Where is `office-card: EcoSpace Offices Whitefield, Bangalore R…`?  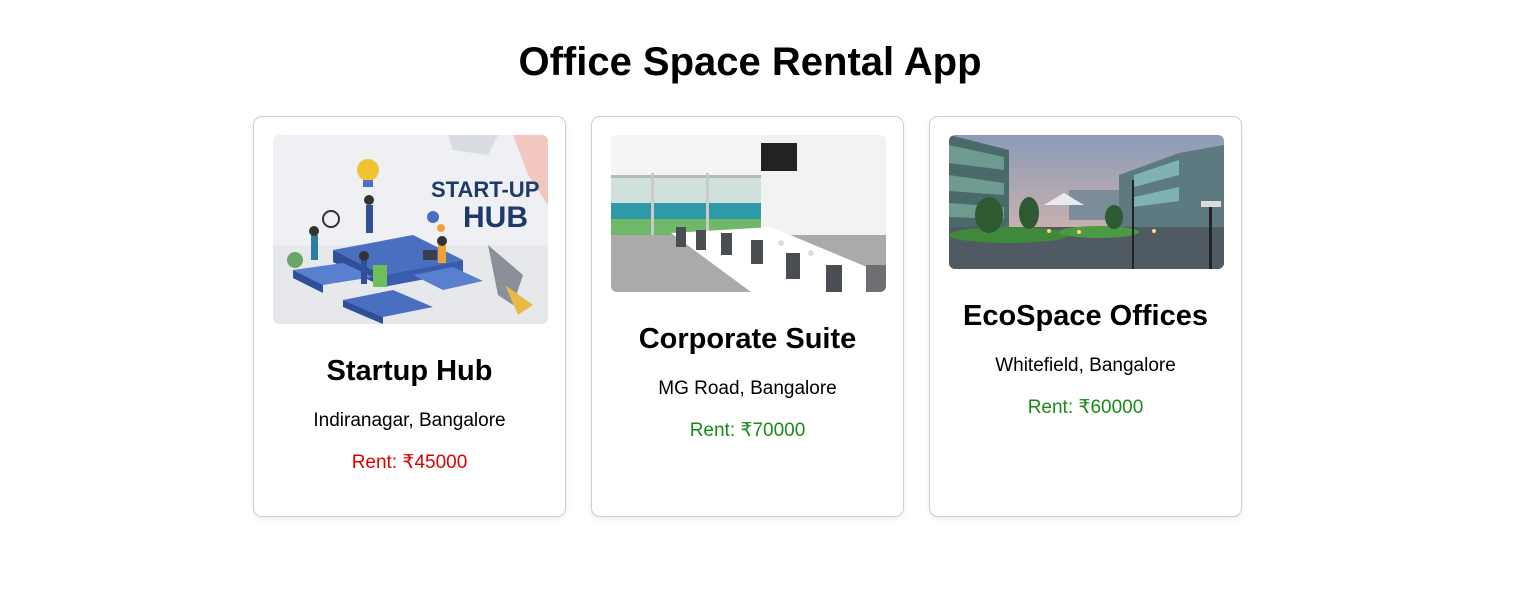 office-card: EcoSpace Offices Whitefield, Bangalore R… is located at coordinates (1085, 316).